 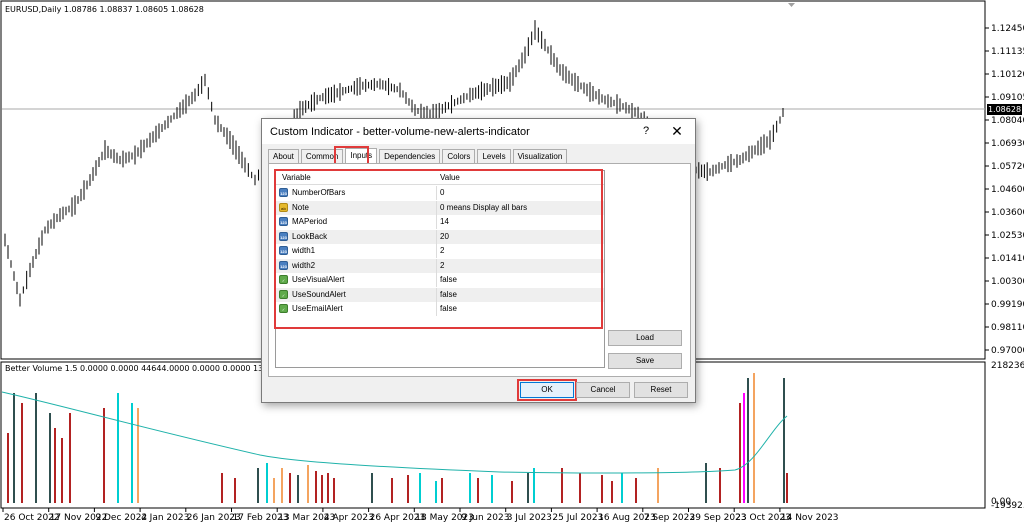 What do you see at coordinates (494, 156) in the screenshot?
I see `tab-levels: Levels` at bounding box center [494, 156].